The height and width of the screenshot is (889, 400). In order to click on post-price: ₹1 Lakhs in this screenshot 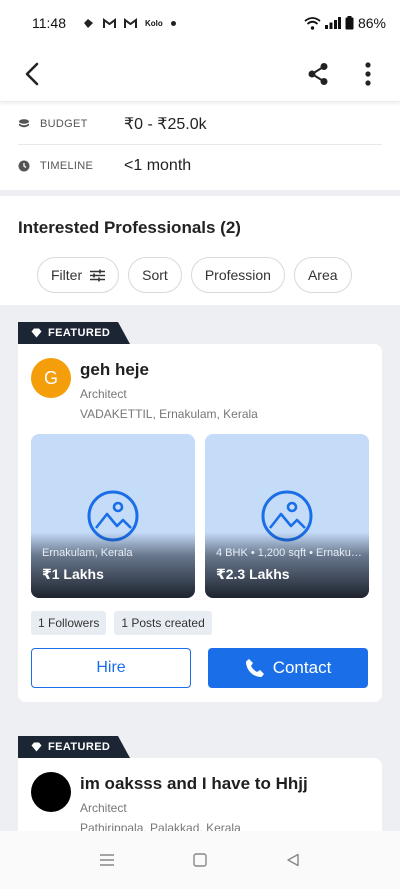, I will do `click(73, 574)`.